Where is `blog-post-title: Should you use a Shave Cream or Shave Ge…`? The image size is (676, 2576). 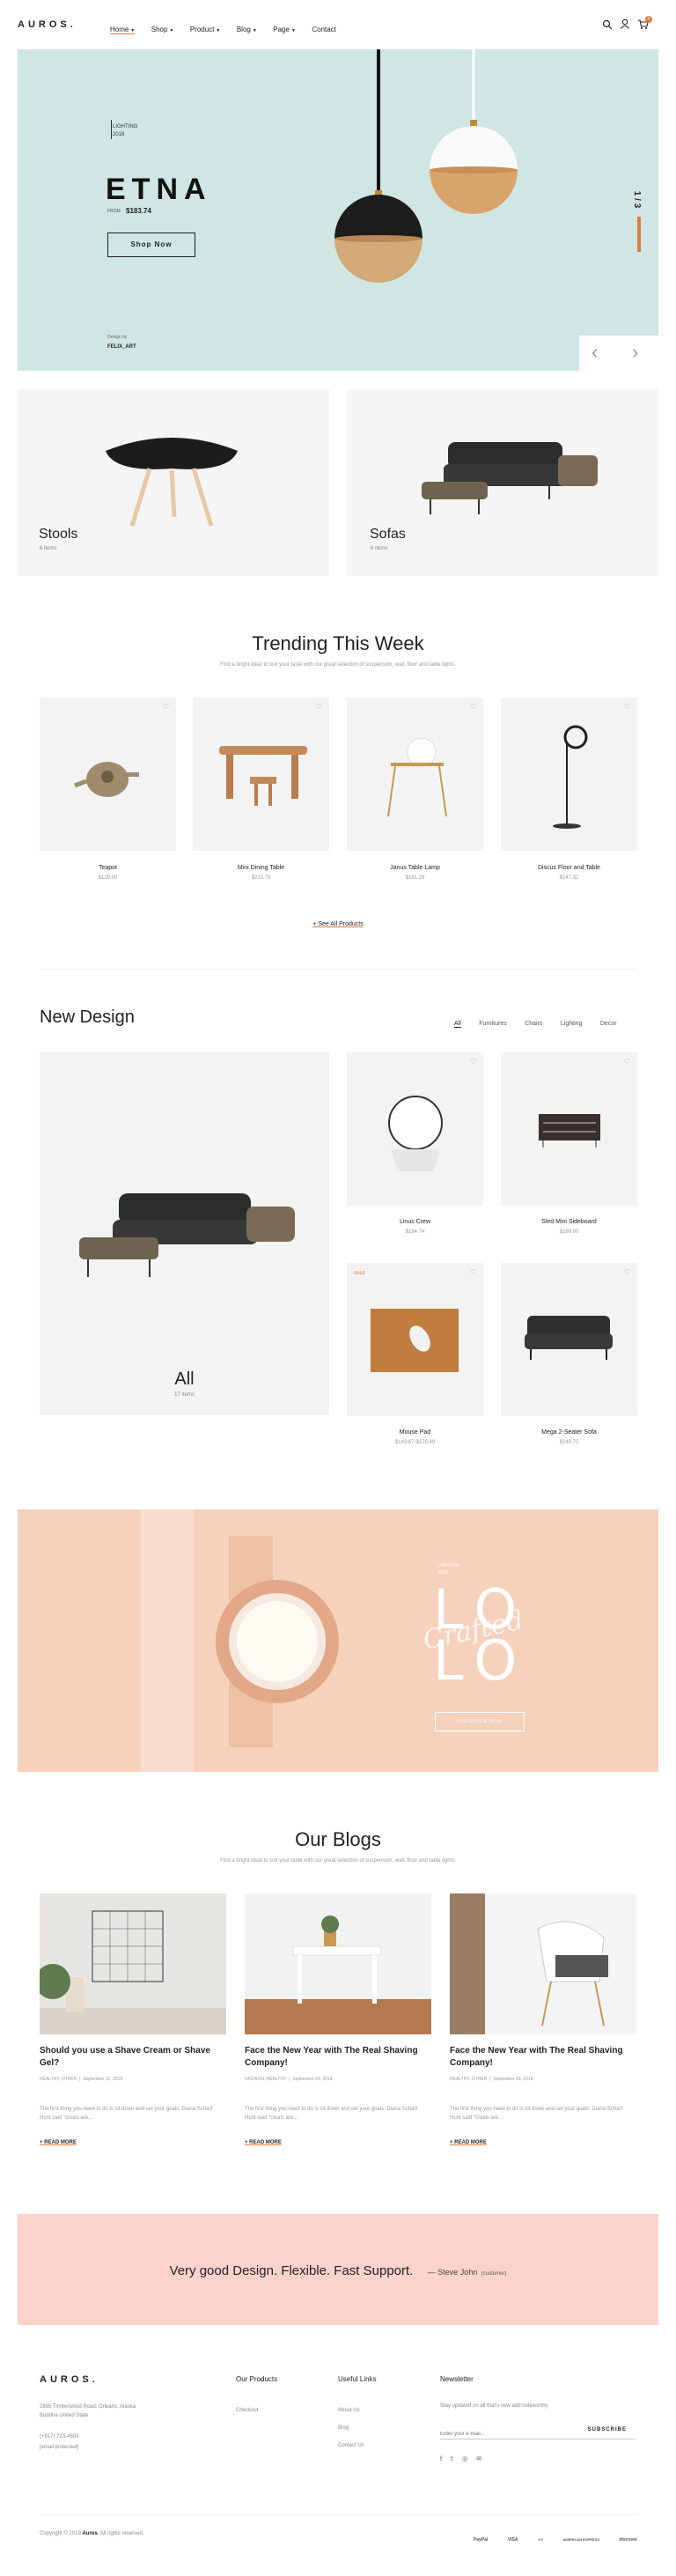
blog-post-title: Should you use a Shave Cream or Shave Ge… is located at coordinates (133, 2057).